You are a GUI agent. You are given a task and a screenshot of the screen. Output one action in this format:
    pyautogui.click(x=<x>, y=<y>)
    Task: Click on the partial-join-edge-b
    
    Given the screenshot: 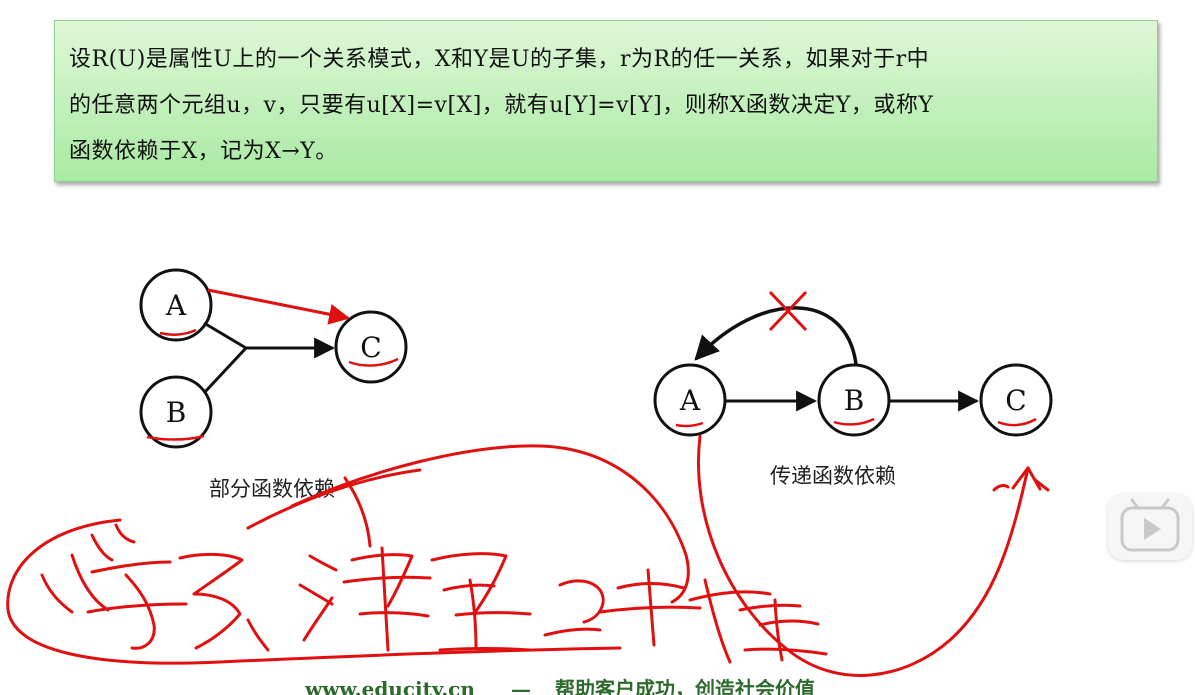 What is the action you would take?
    pyautogui.click(x=225, y=370)
    